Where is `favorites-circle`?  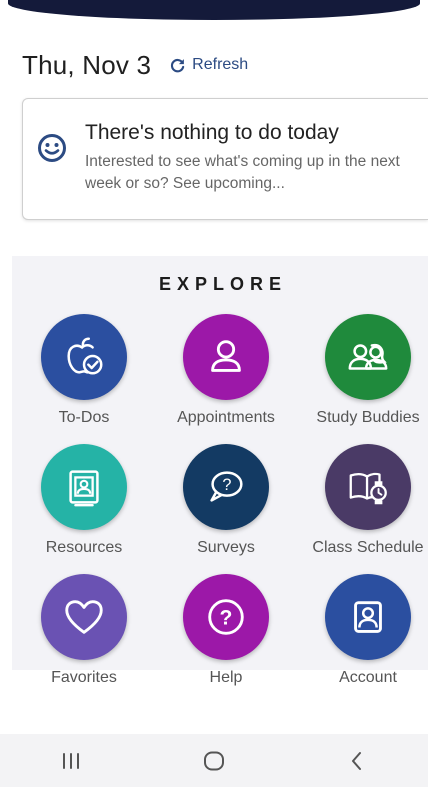 favorites-circle is located at coordinates (84, 617).